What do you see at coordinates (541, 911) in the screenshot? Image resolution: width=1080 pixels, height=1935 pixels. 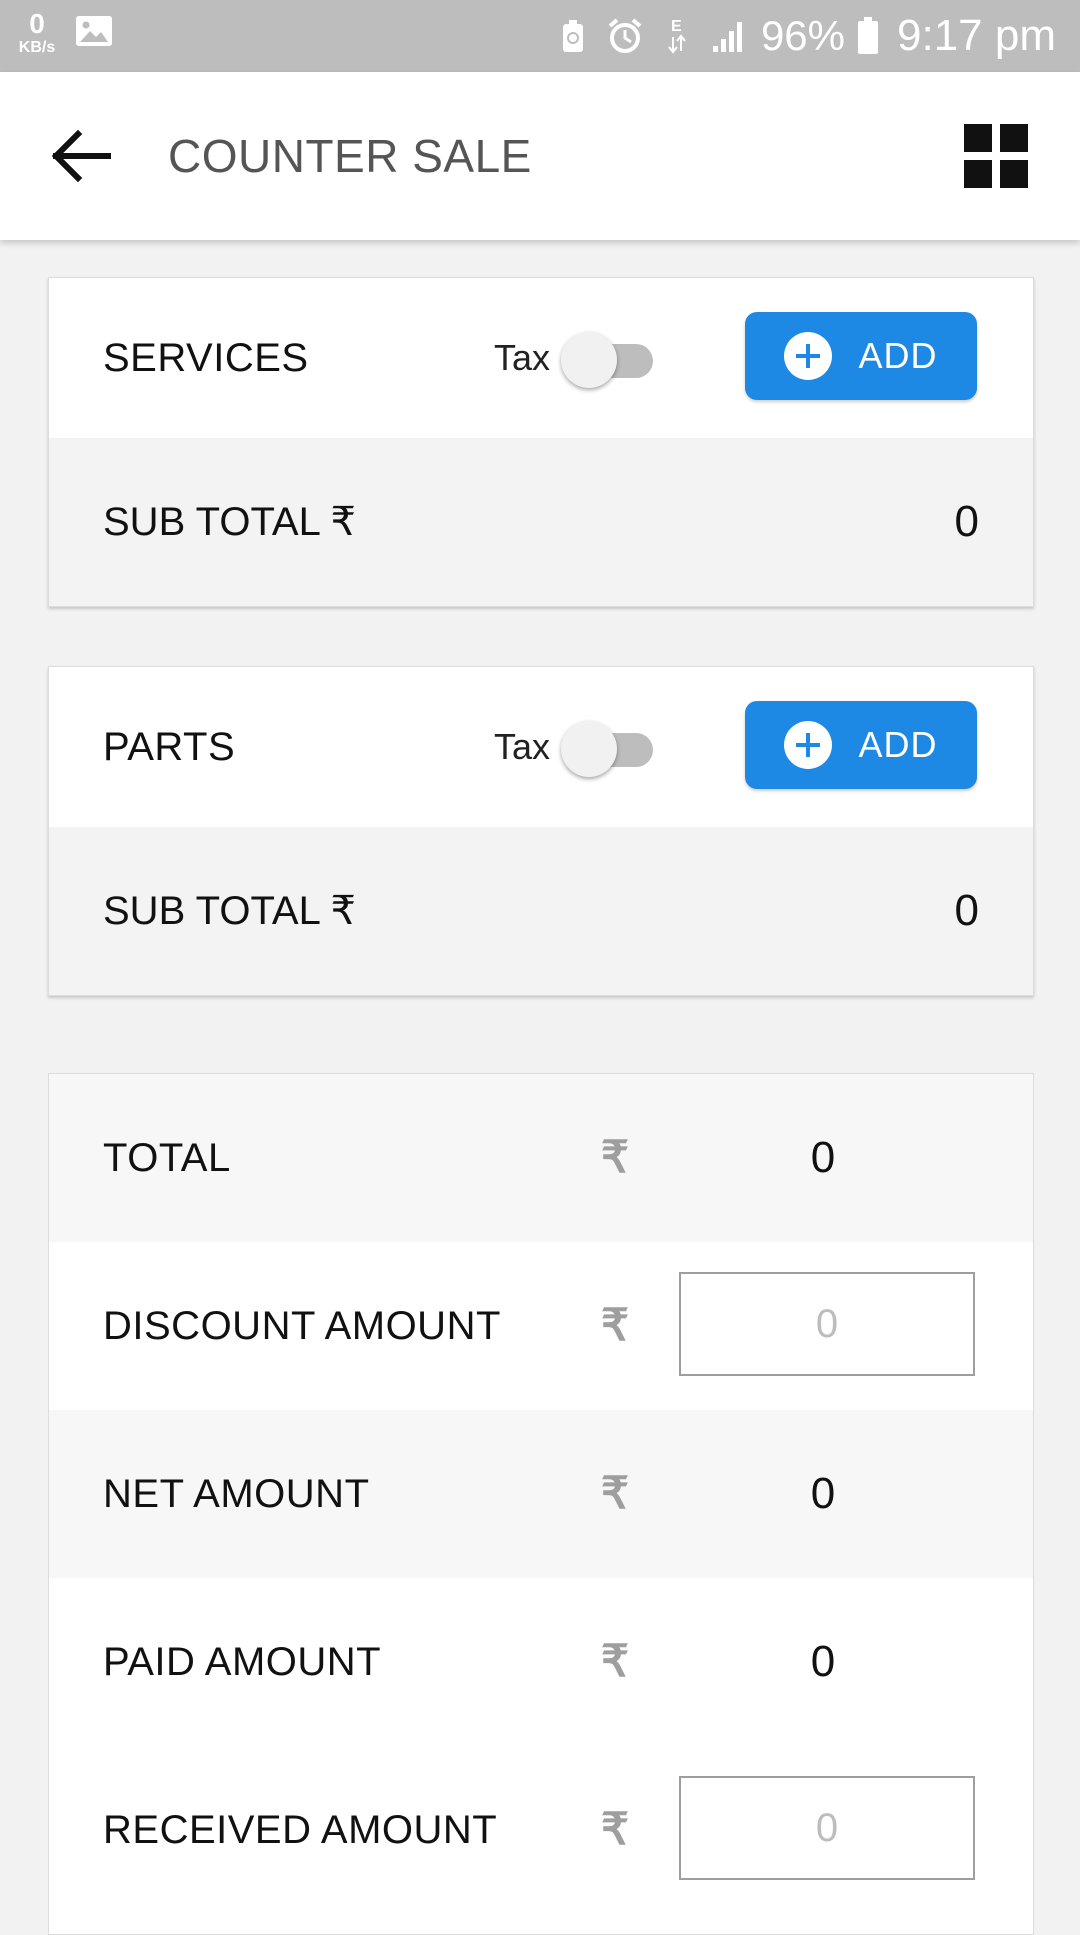 I see `parts-subtotal-row: SUB TOTAL ₹ 0` at bounding box center [541, 911].